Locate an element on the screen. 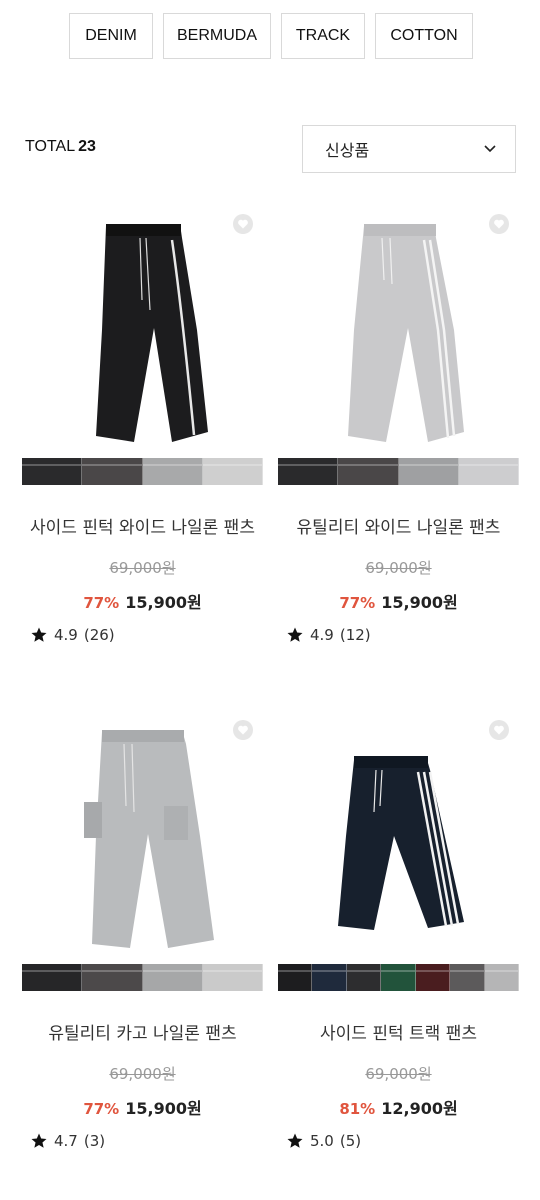 The width and height of the screenshot is (540, 1200). category-filter-tabs: DENIM BERMUDA TRACK COTTON is located at coordinates (271, 36).